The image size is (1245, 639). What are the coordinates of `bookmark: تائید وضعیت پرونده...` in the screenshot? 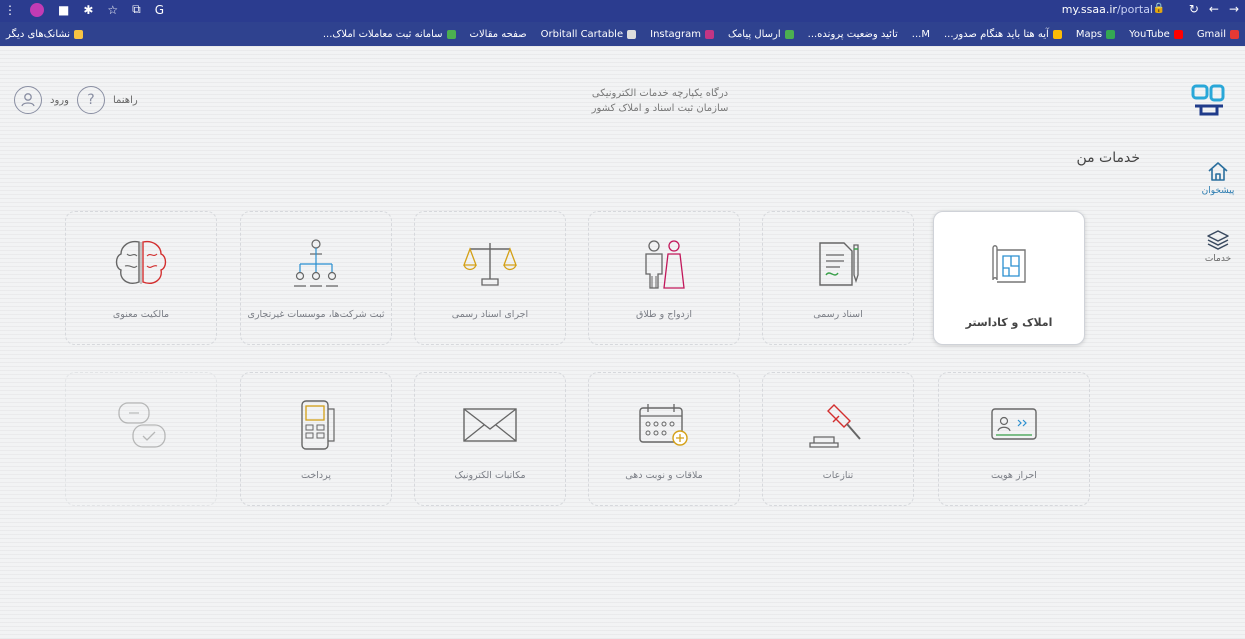 It's located at (853, 34).